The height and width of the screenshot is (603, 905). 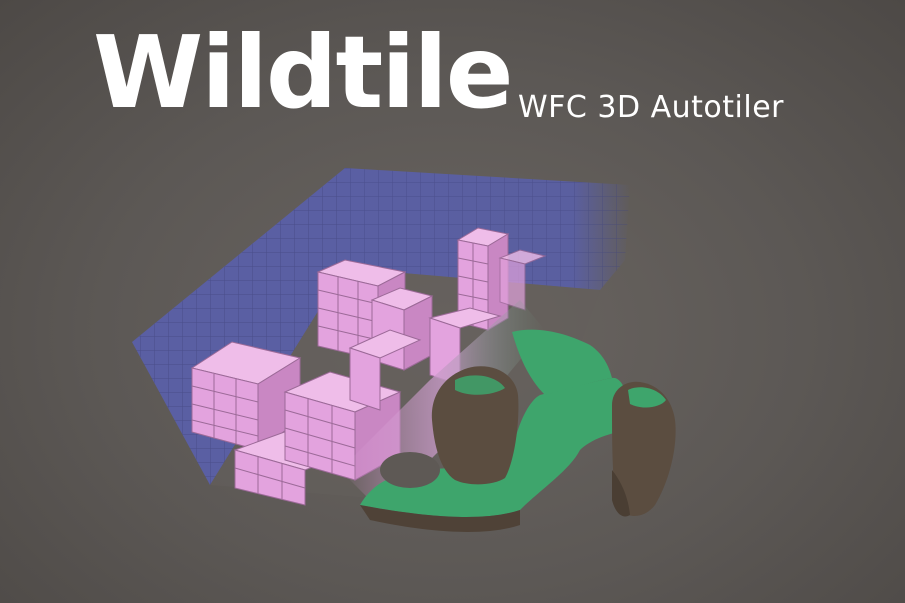 I want to click on banner-subtitle: WFC 3D Autotiler, so click(x=651, y=107).